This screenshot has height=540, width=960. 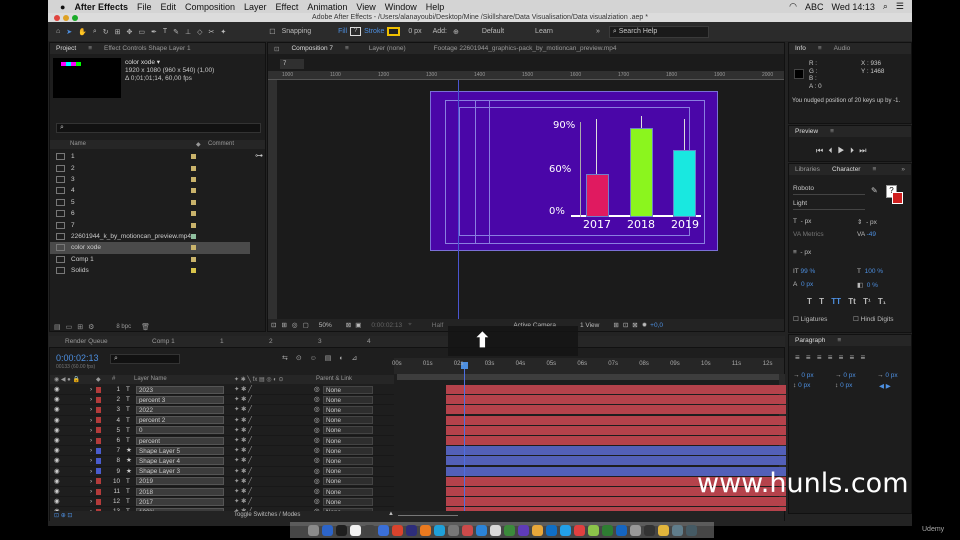 What do you see at coordinates (272, 32) in the screenshot?
I see `snapping-checkbox: ☐` at bounding box center [272, 32].